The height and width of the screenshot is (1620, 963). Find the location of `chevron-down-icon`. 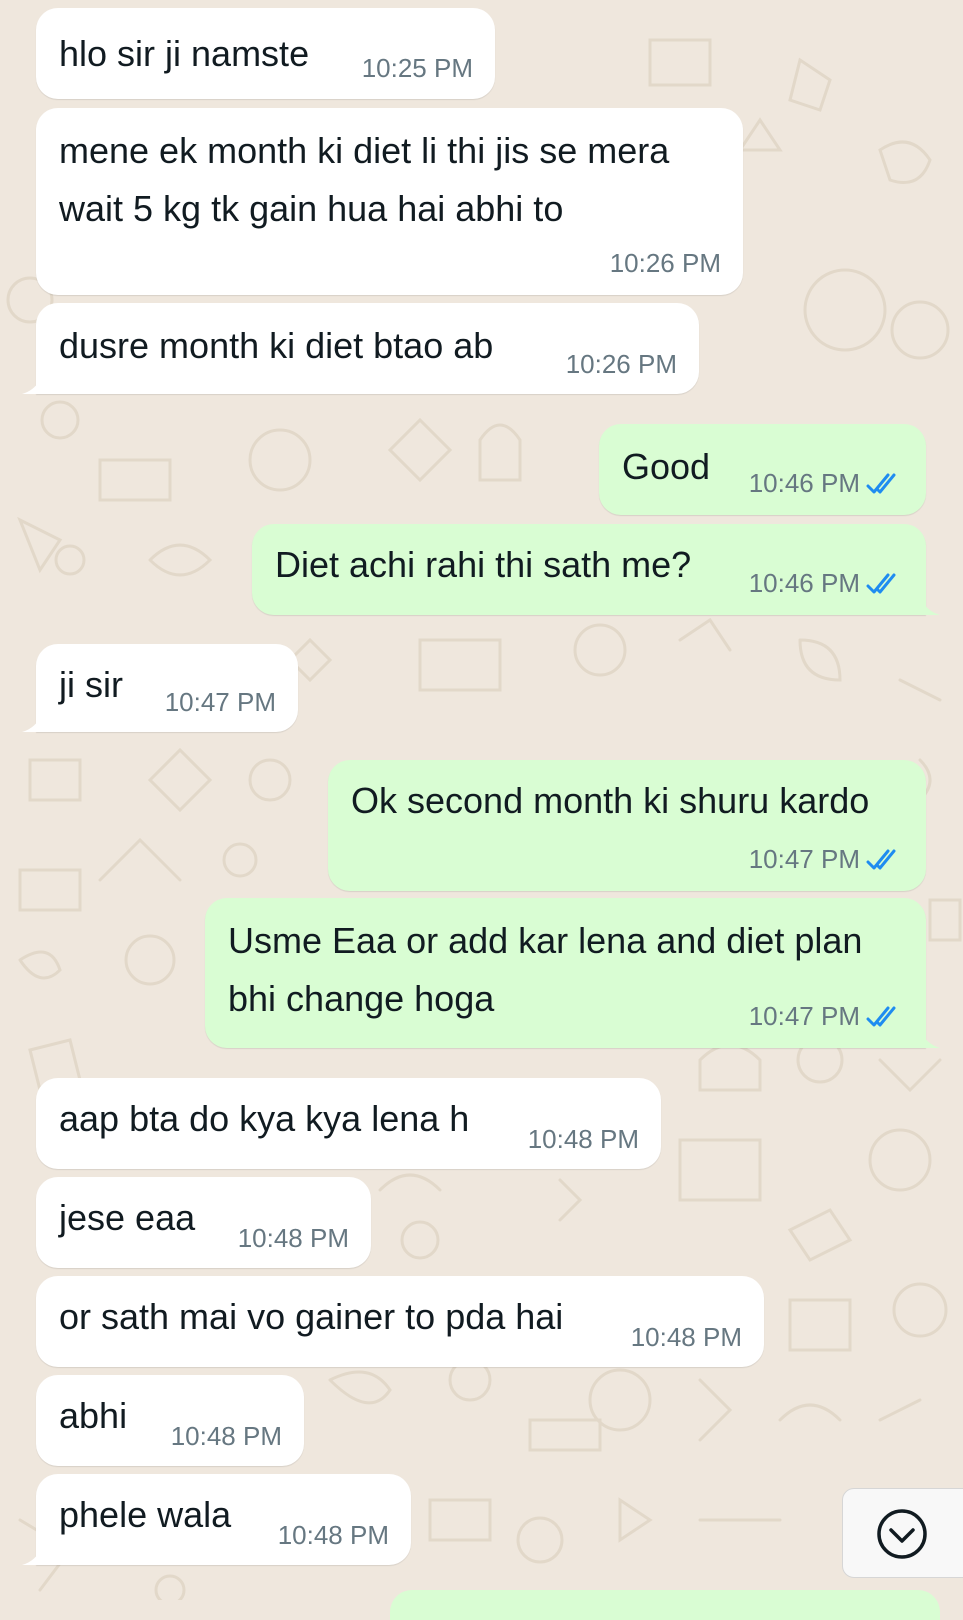

chevron-down-icon is located at coordinates (902, 1534).